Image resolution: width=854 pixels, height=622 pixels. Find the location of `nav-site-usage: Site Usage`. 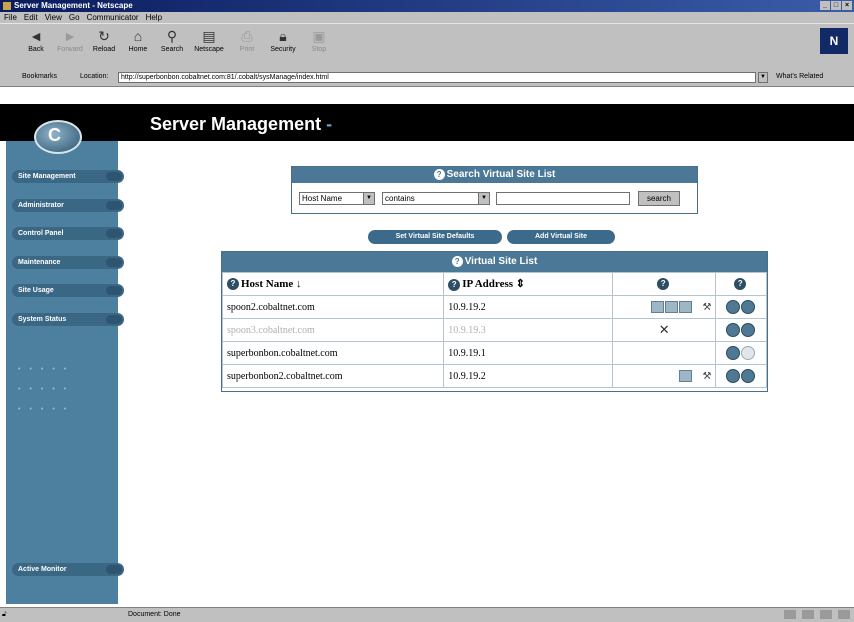

nav-site-usage: Site Usage is located at coordinates (68, 290).